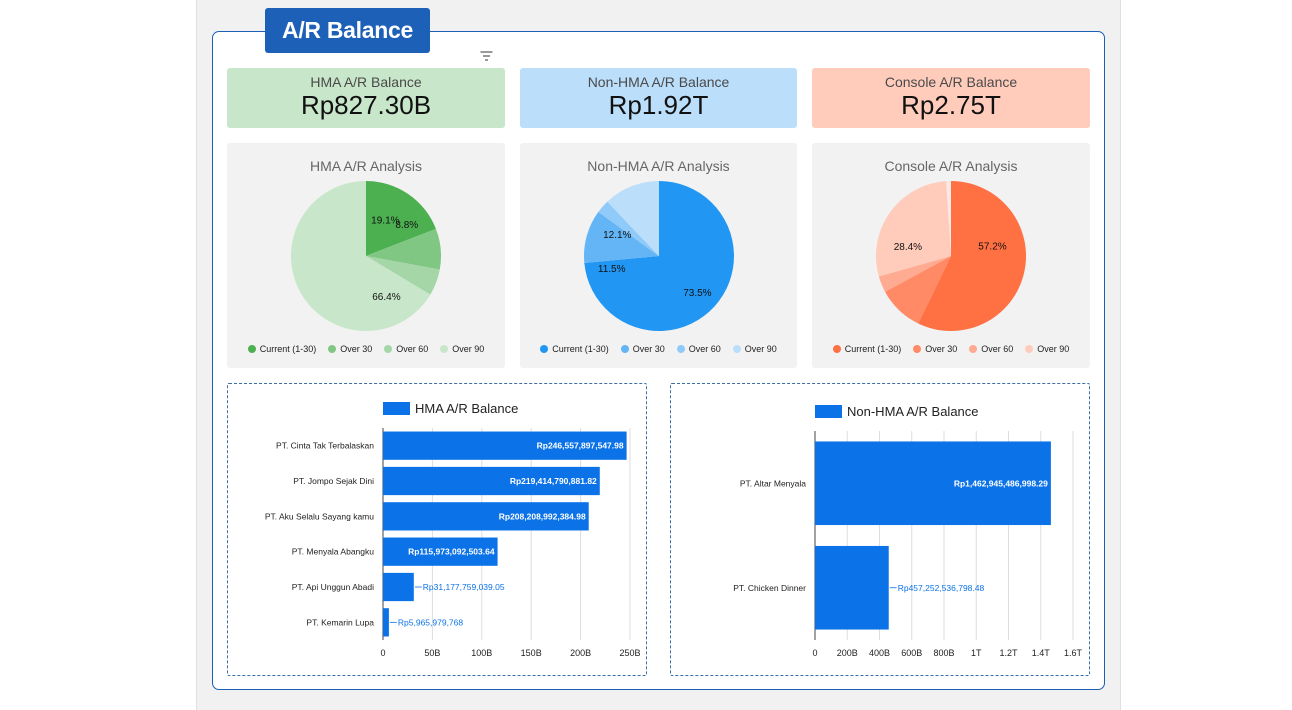 Image resolution: width=1292 pixels, height=710 pixels. What do you see at coordinates (1041, 653) in the screenshot?
I see `x-tick-label: 1.4T` at bounding box center [1041, 653].